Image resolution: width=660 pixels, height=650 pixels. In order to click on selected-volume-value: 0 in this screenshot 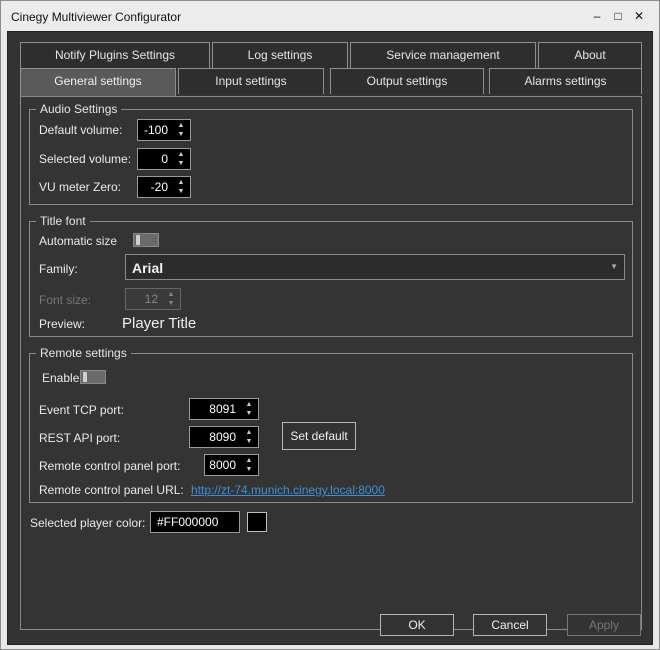, I will do `click(164, 159)`.